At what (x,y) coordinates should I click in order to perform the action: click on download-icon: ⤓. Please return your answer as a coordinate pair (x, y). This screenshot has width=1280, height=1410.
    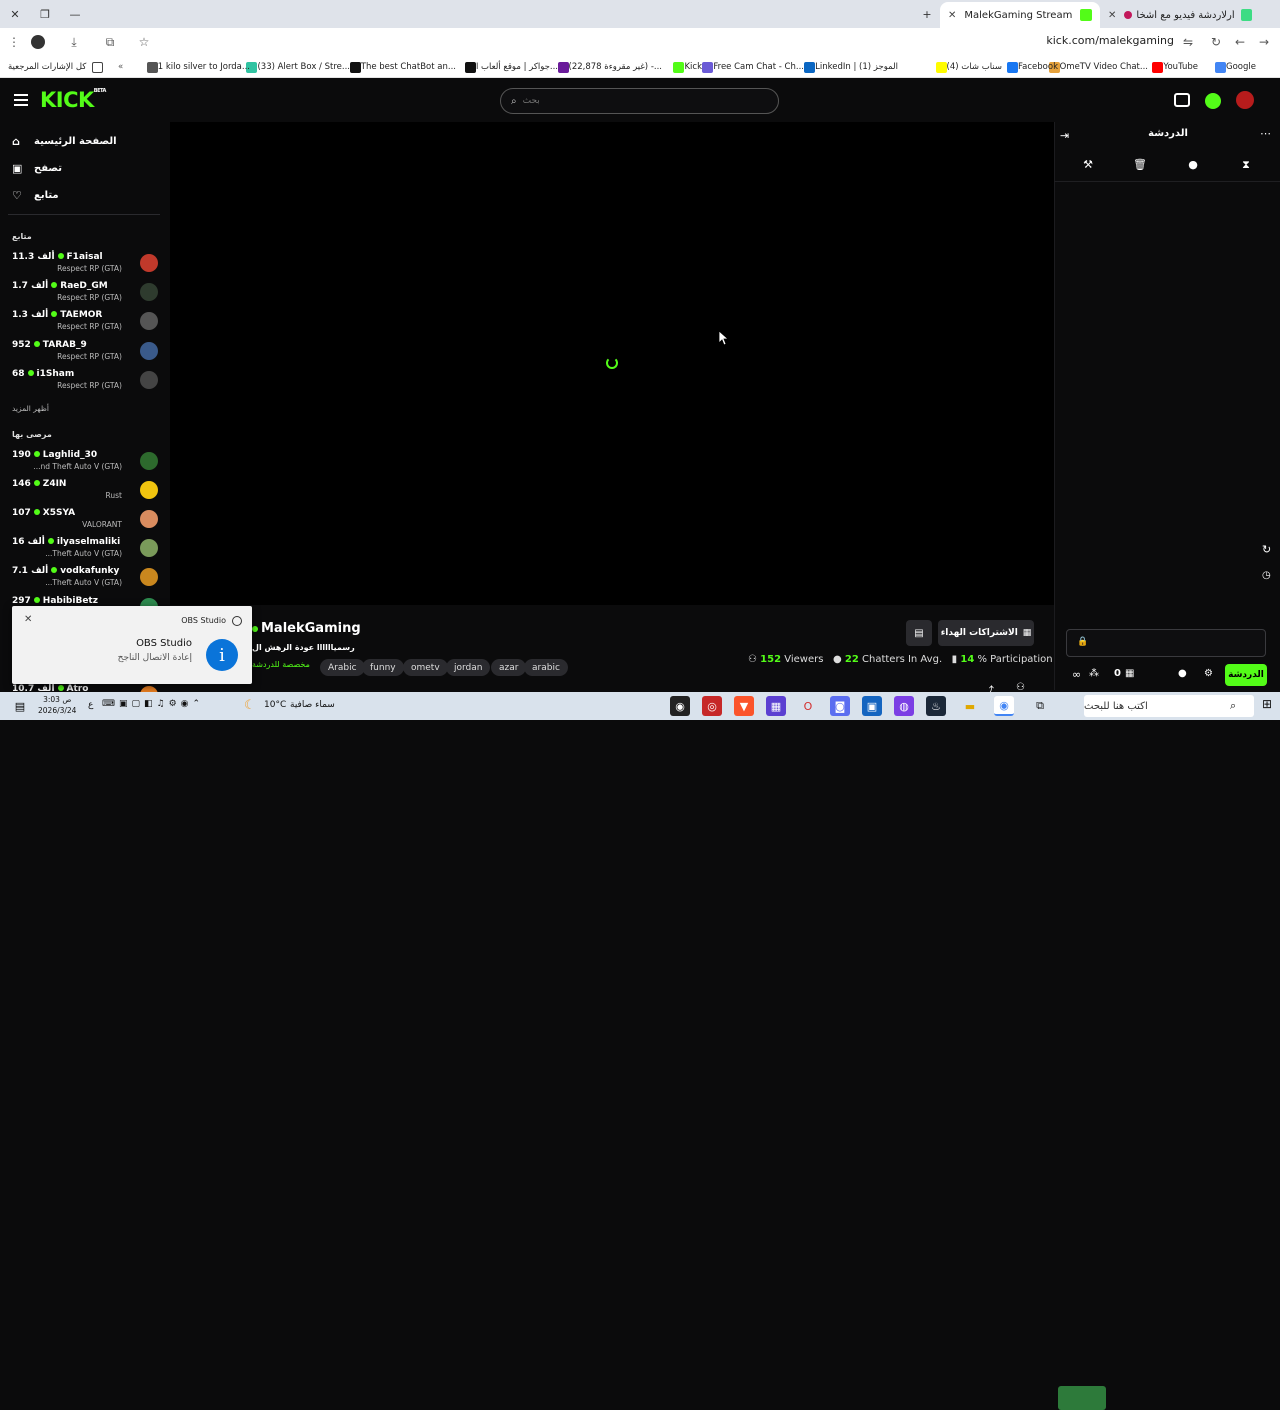
    Looking at the image, I should click on (74, 42).